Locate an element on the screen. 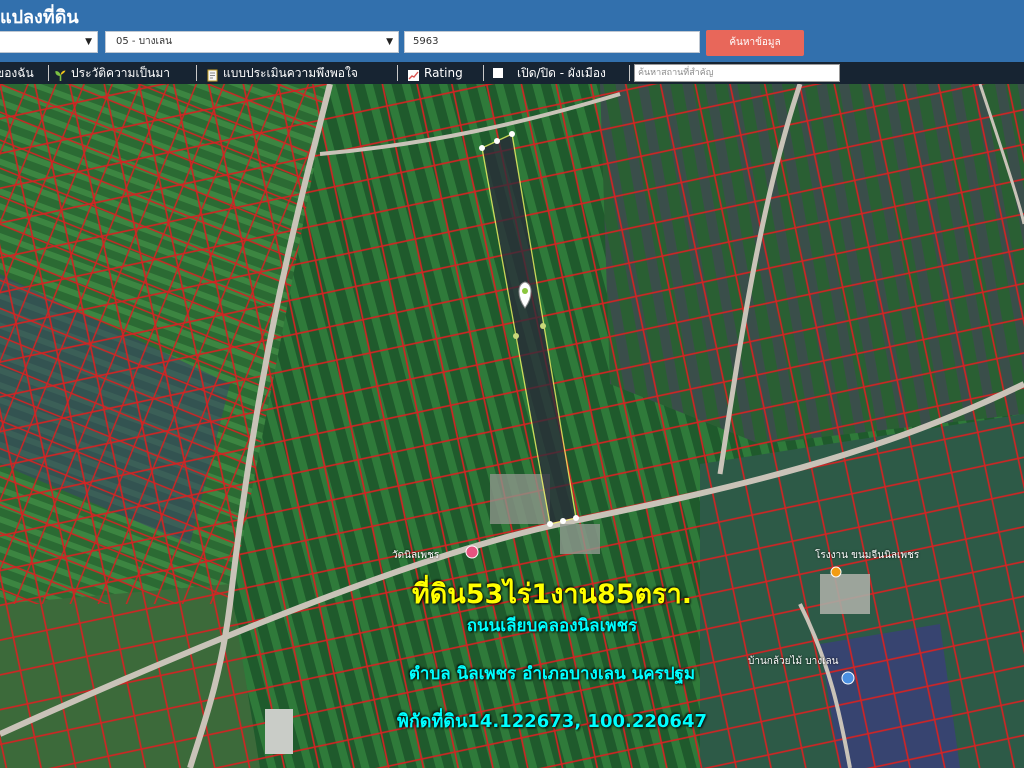  sprout-icon is located at coordinates (60, 74).